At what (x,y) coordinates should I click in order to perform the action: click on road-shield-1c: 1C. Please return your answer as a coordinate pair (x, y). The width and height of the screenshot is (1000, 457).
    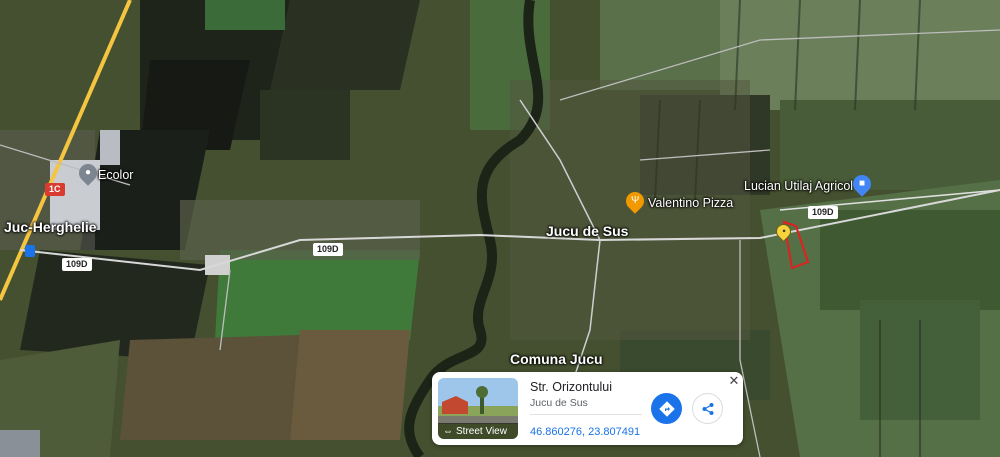
    Looking at the image, I should click on (55, 189).